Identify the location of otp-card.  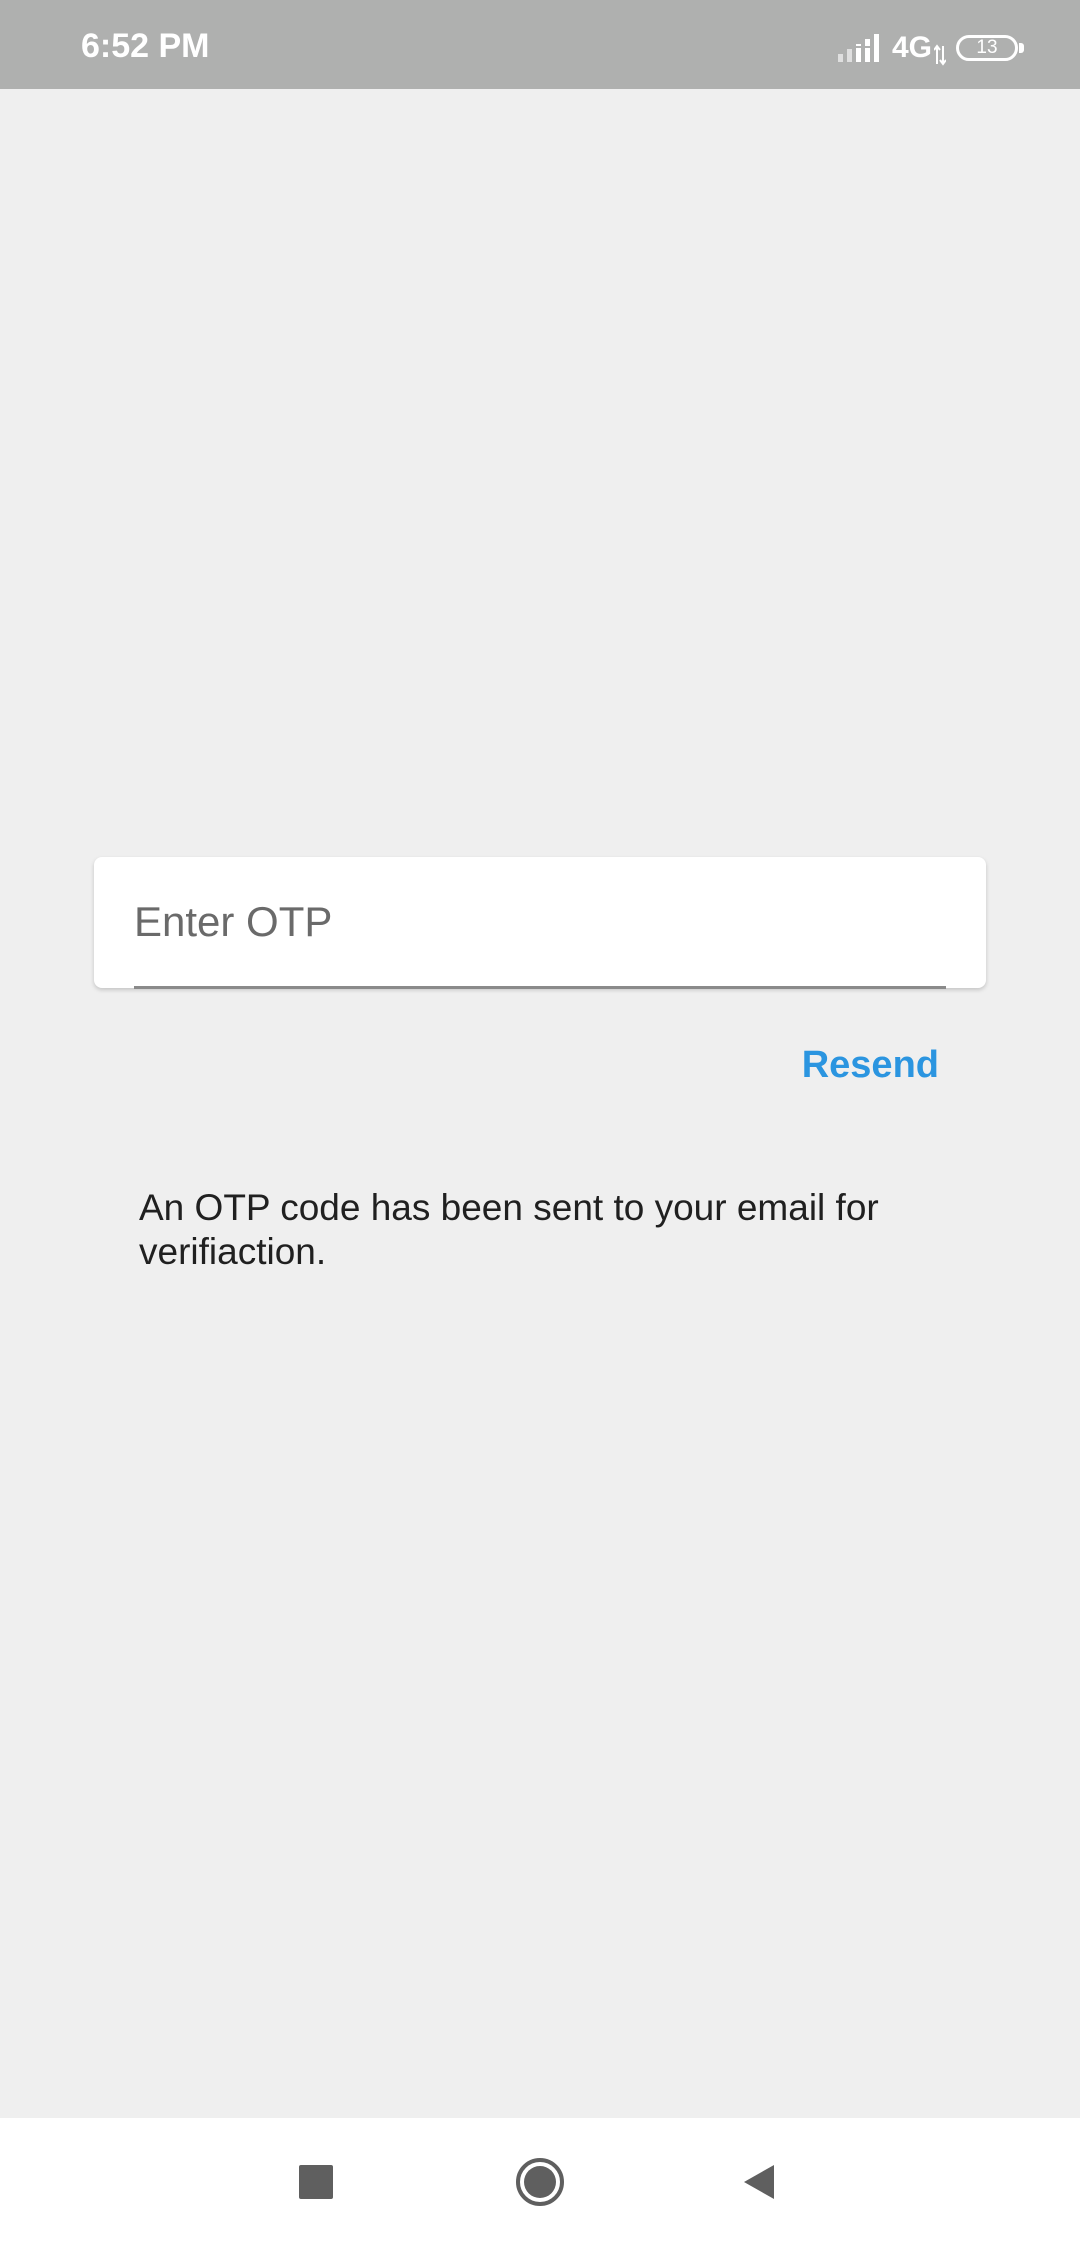
(540, 923).